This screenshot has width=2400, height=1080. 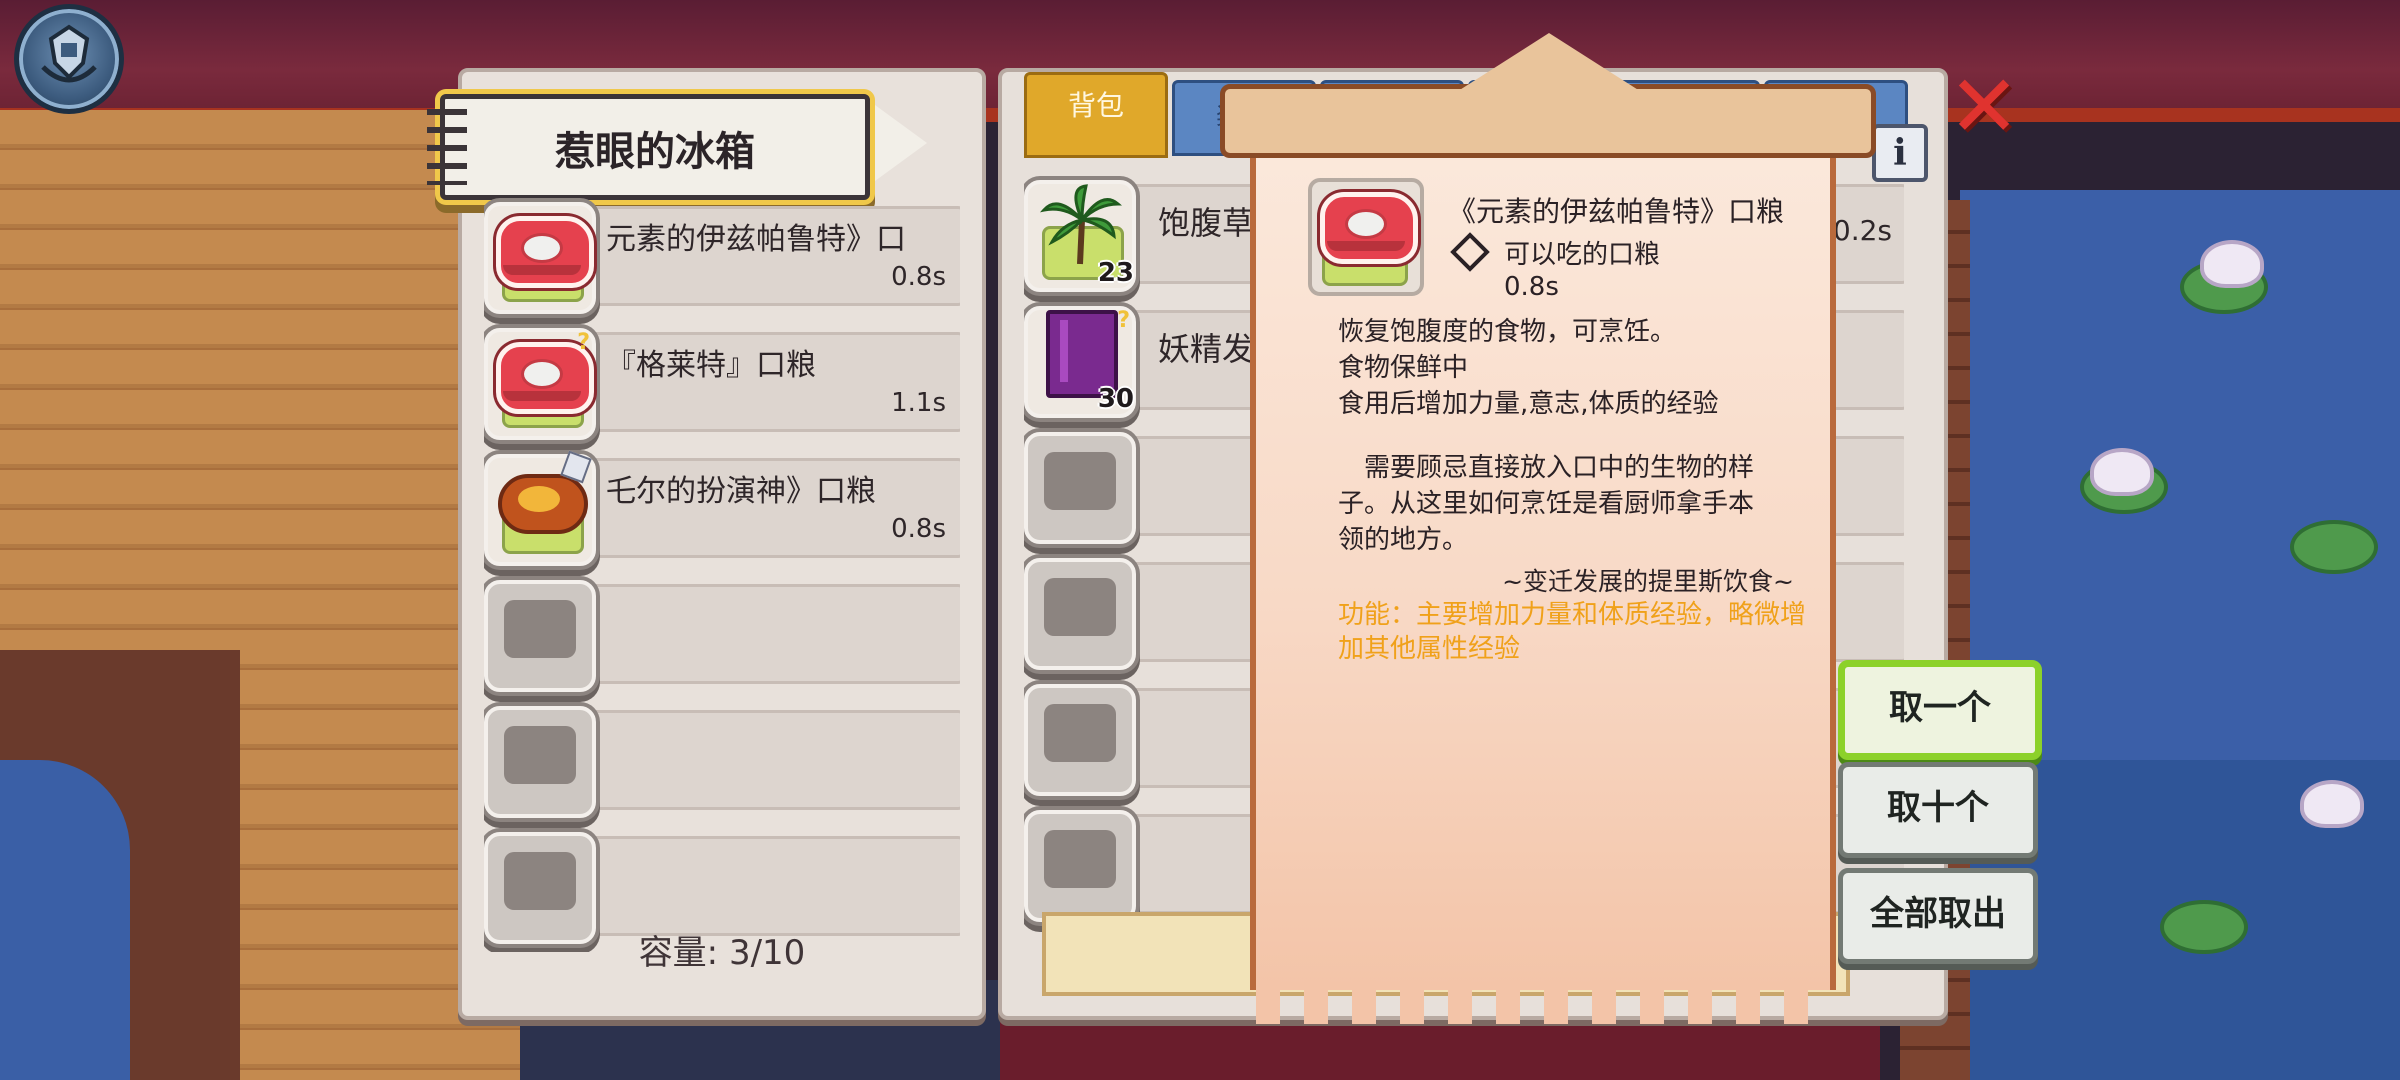 What do you see at coordinates (1862, 230) in the screenshot?
I see `item-time: 0.2s` at bounding box center [1862, 230].